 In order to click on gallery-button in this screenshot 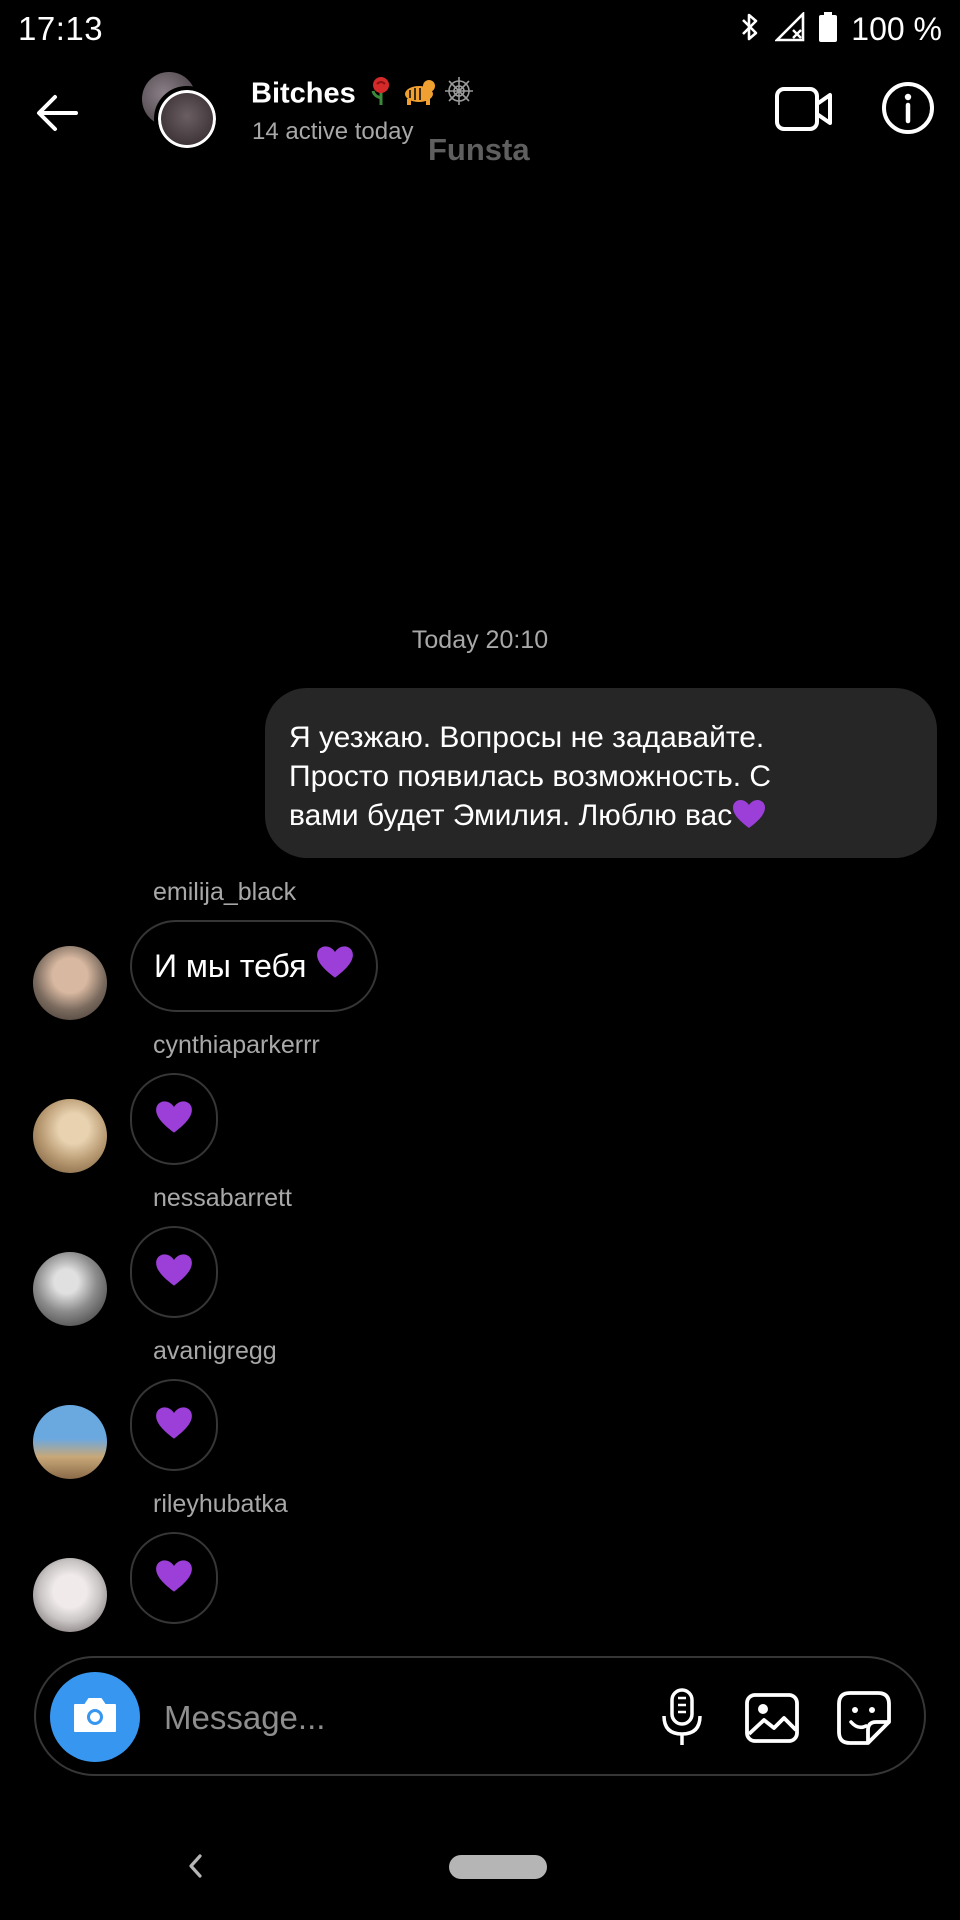, I will do `click(772, 1718)`.